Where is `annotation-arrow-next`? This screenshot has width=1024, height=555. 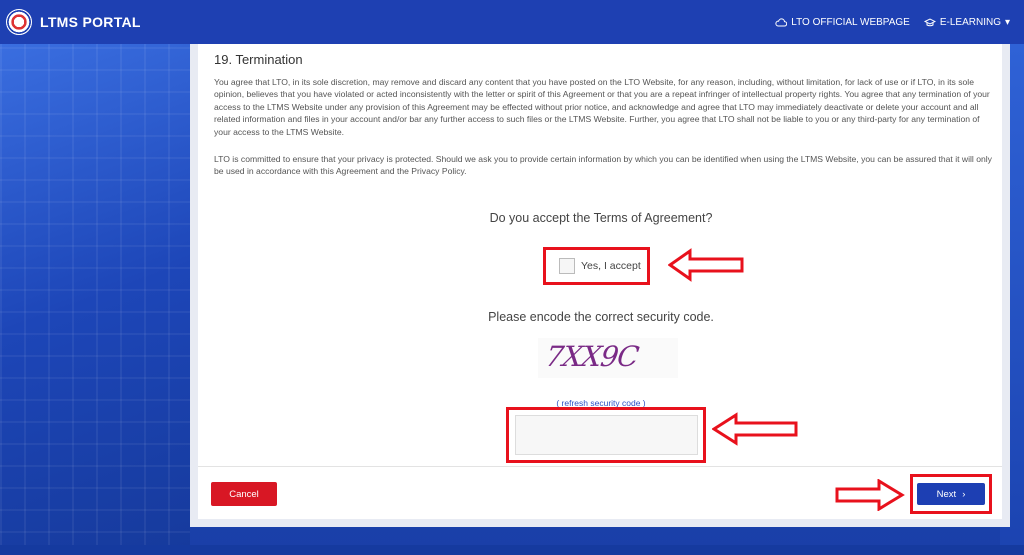
annotation-arrow-next is located at coordinates (870, 495).